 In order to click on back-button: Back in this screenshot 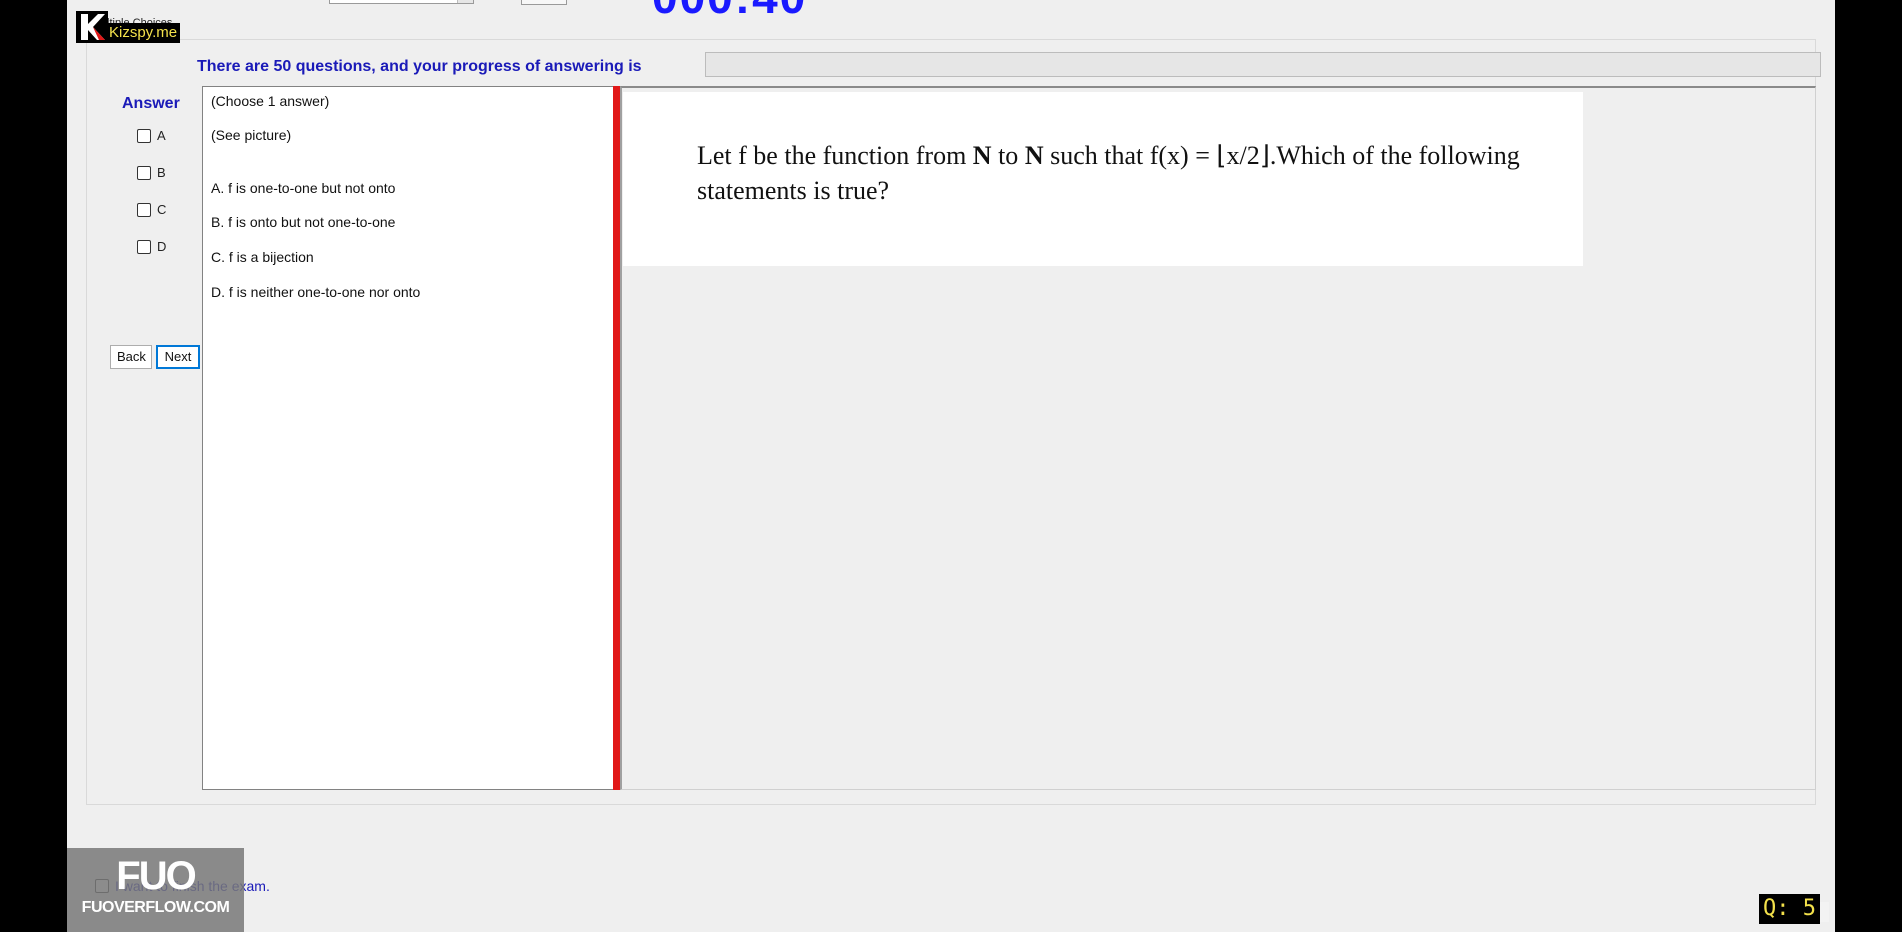, I will do `click(131, 357)`.